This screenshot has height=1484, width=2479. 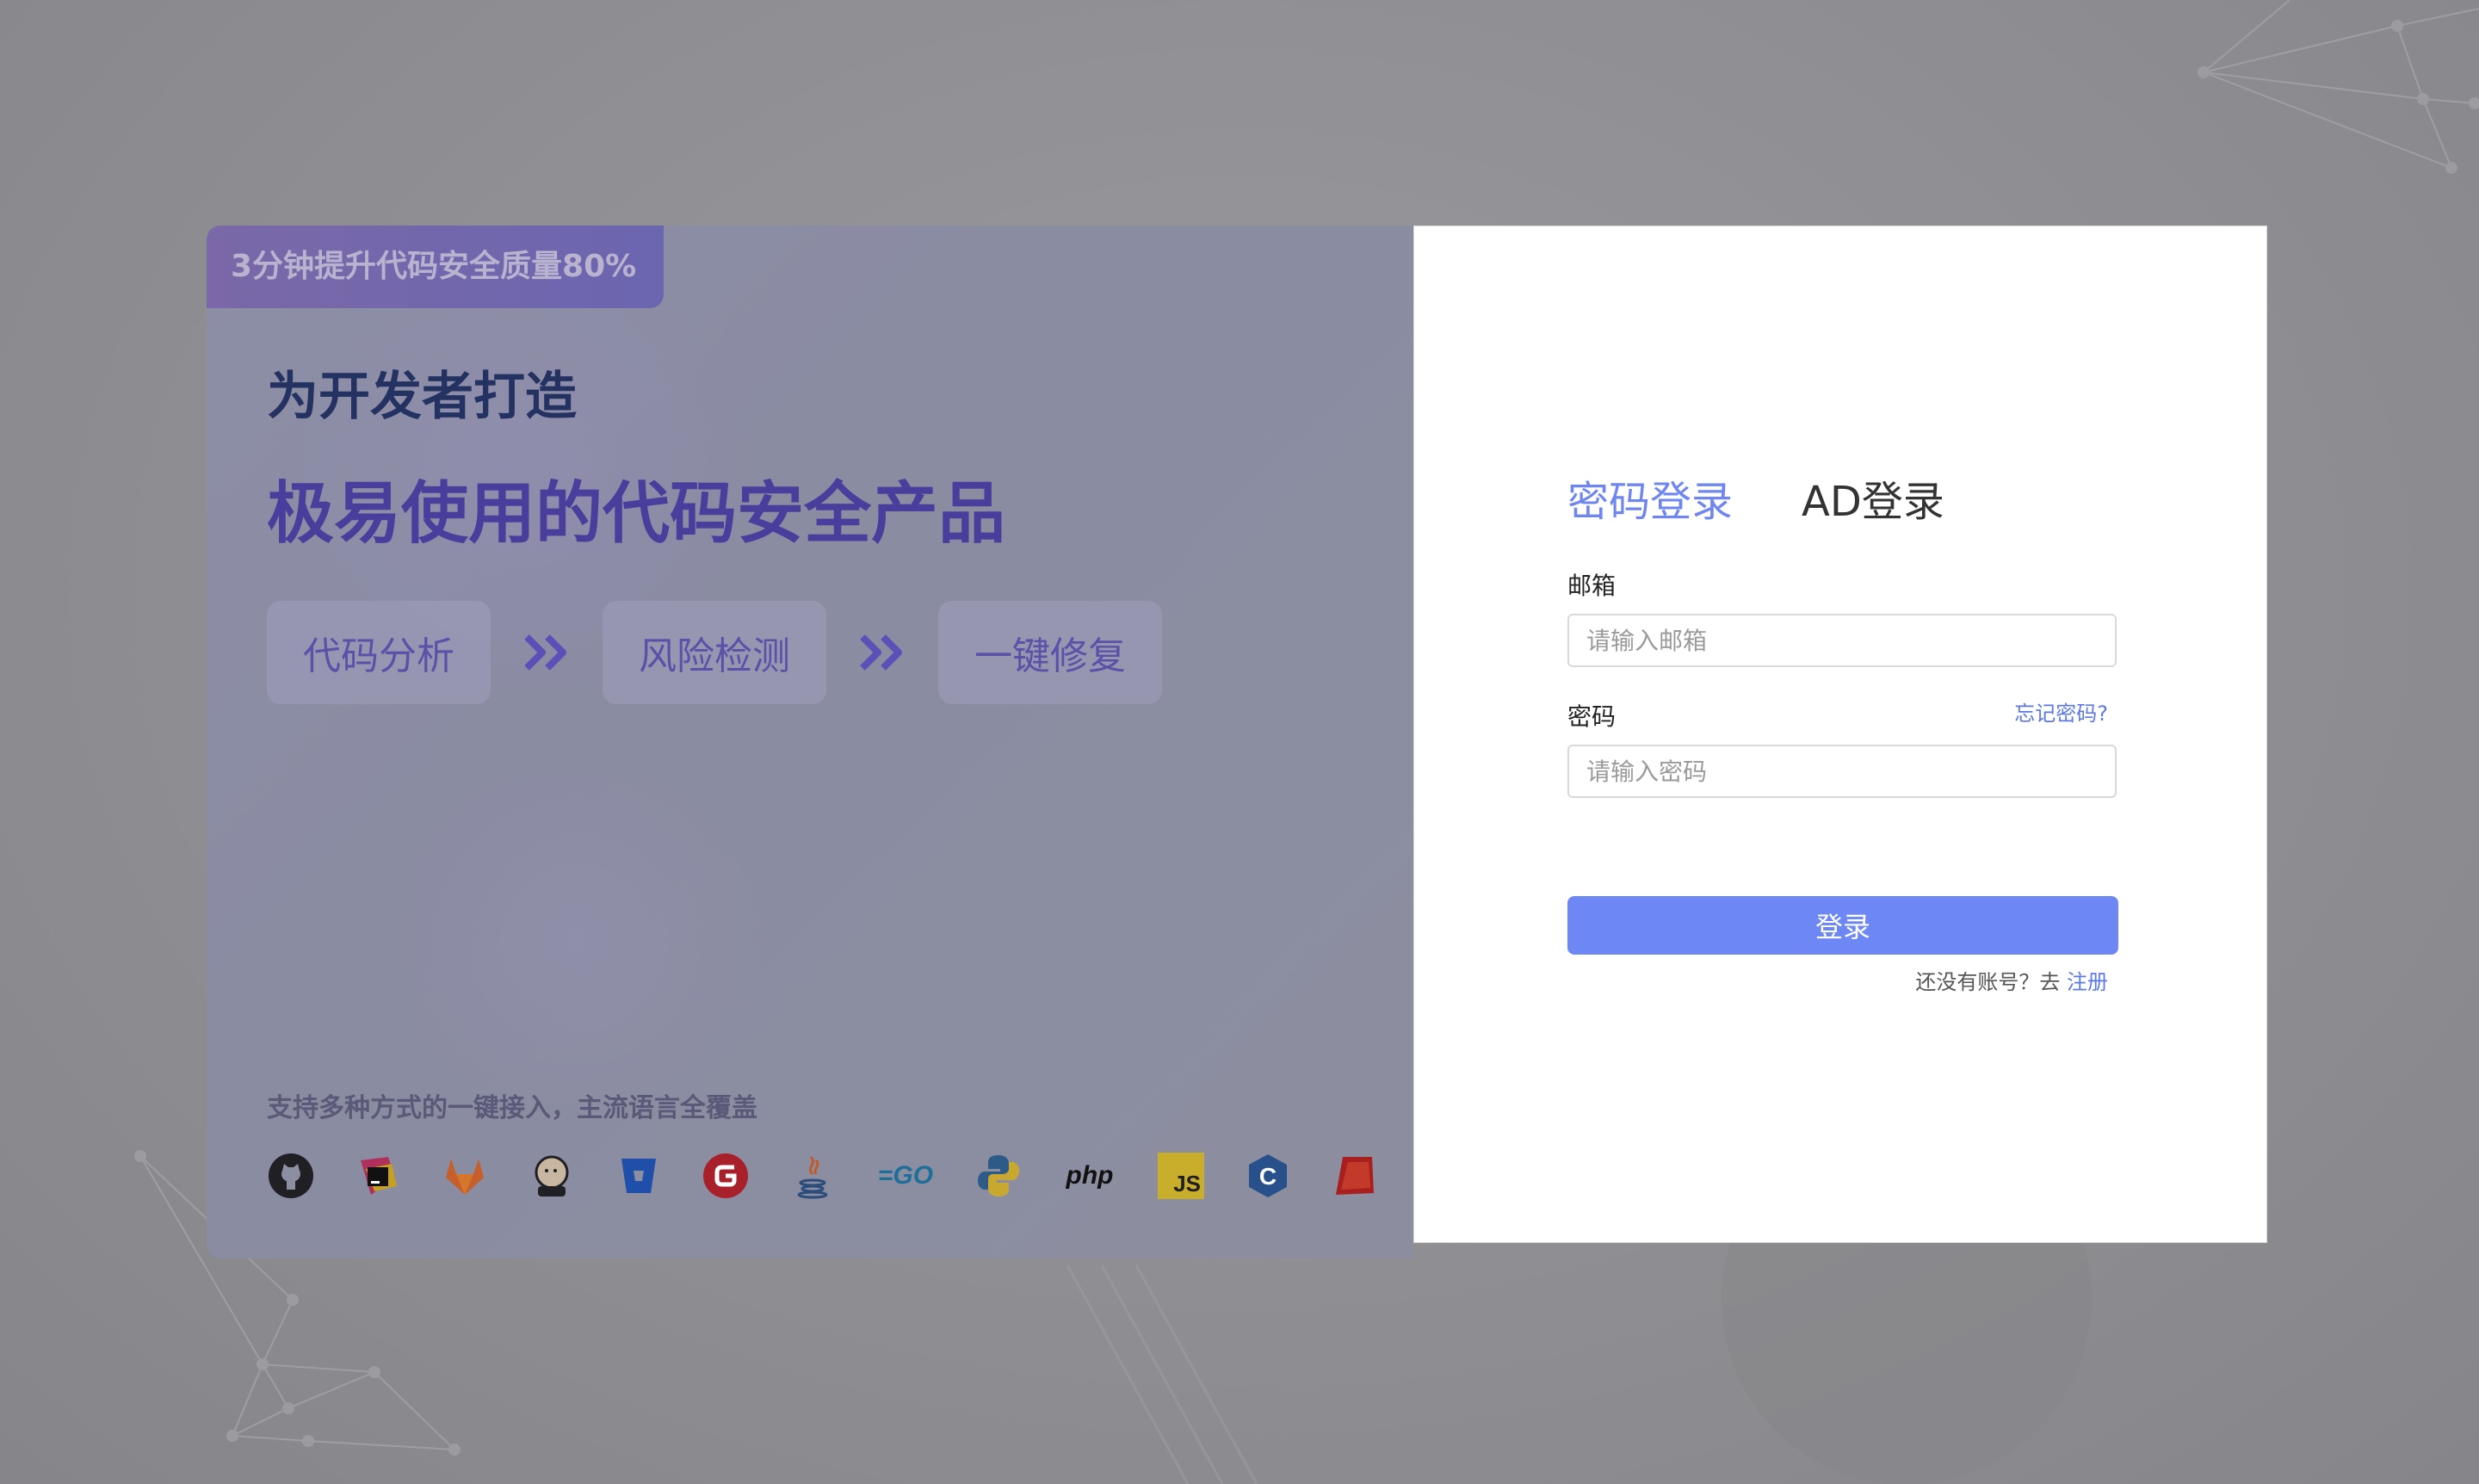 What do you see at coordinates (636, 514) in the screenshot?
I see `promo-headline: 极易使用的代码安全产品` at bounding box center [636, 514].